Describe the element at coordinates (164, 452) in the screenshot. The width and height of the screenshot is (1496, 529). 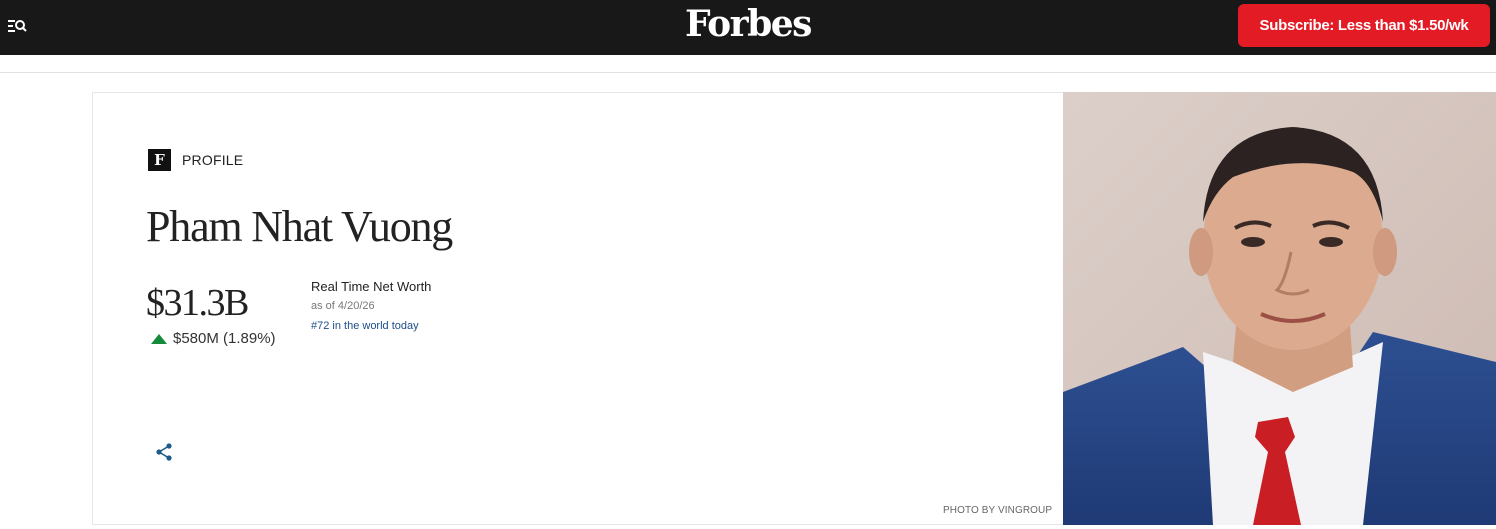
I see `share-icon` at that location.